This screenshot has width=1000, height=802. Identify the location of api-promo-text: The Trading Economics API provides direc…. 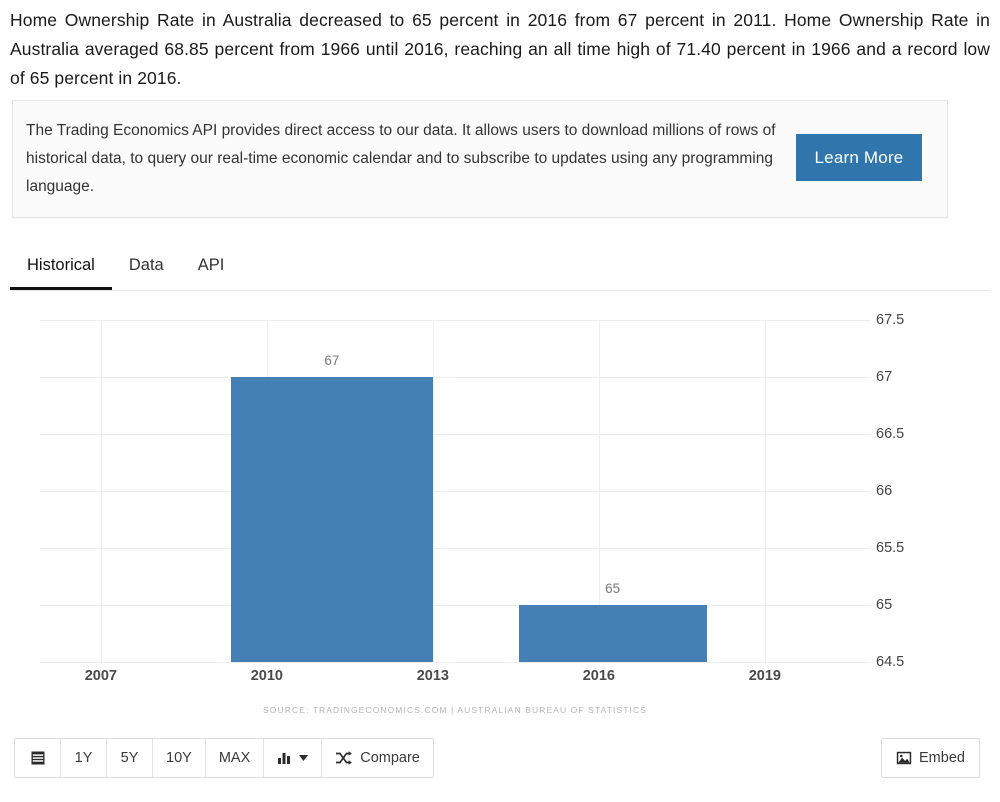
(401, 158).